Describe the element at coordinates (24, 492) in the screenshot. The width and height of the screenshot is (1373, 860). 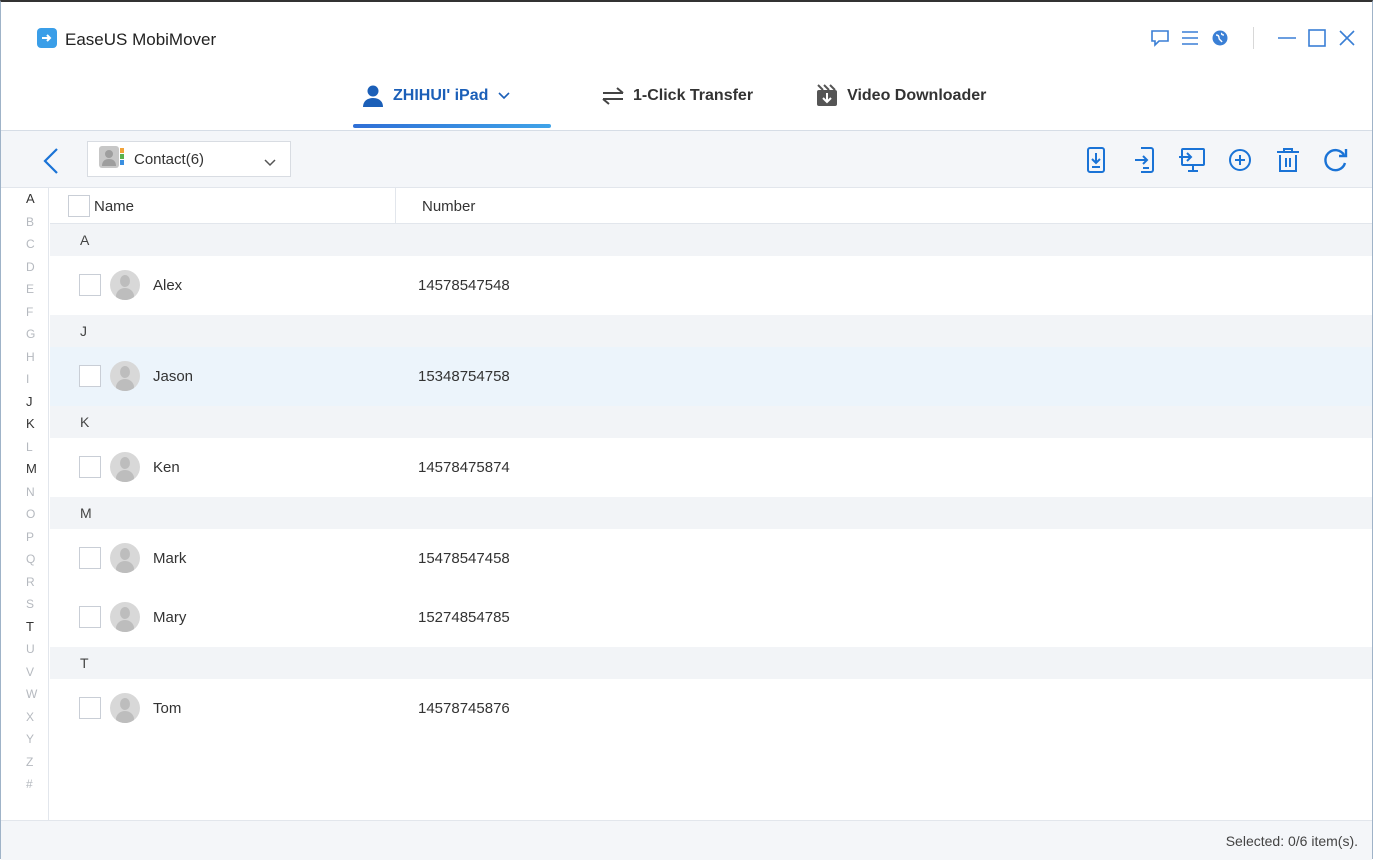
I see `alpha-index-letter: N` at that location.